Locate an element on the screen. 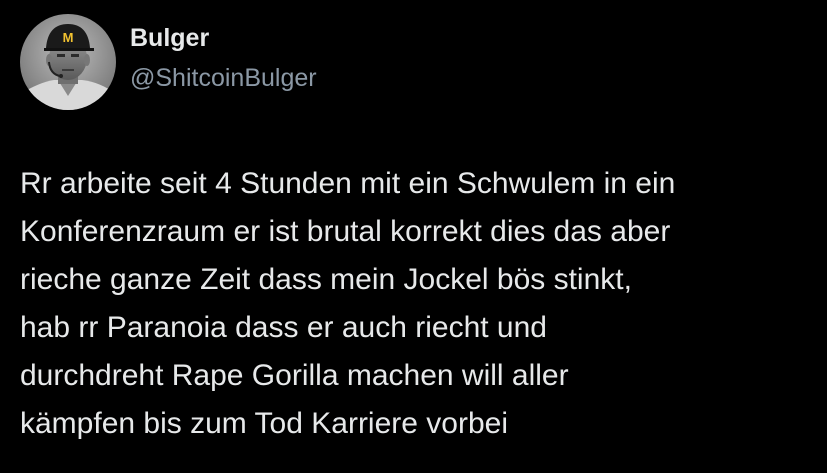 Image resolution: width=827 pixels, height=473 pixels. display-name: Bulger is located at coordinates (223, 38).